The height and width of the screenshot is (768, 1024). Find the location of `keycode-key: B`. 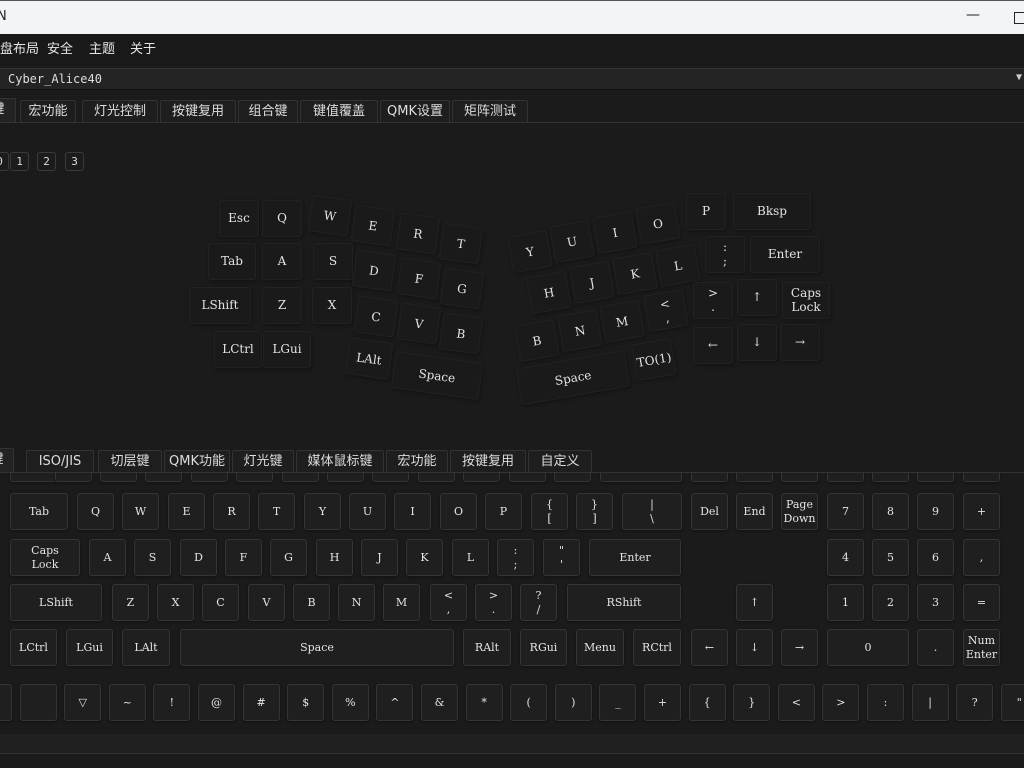

keycode-key: B is located at coordinates (311, 602).